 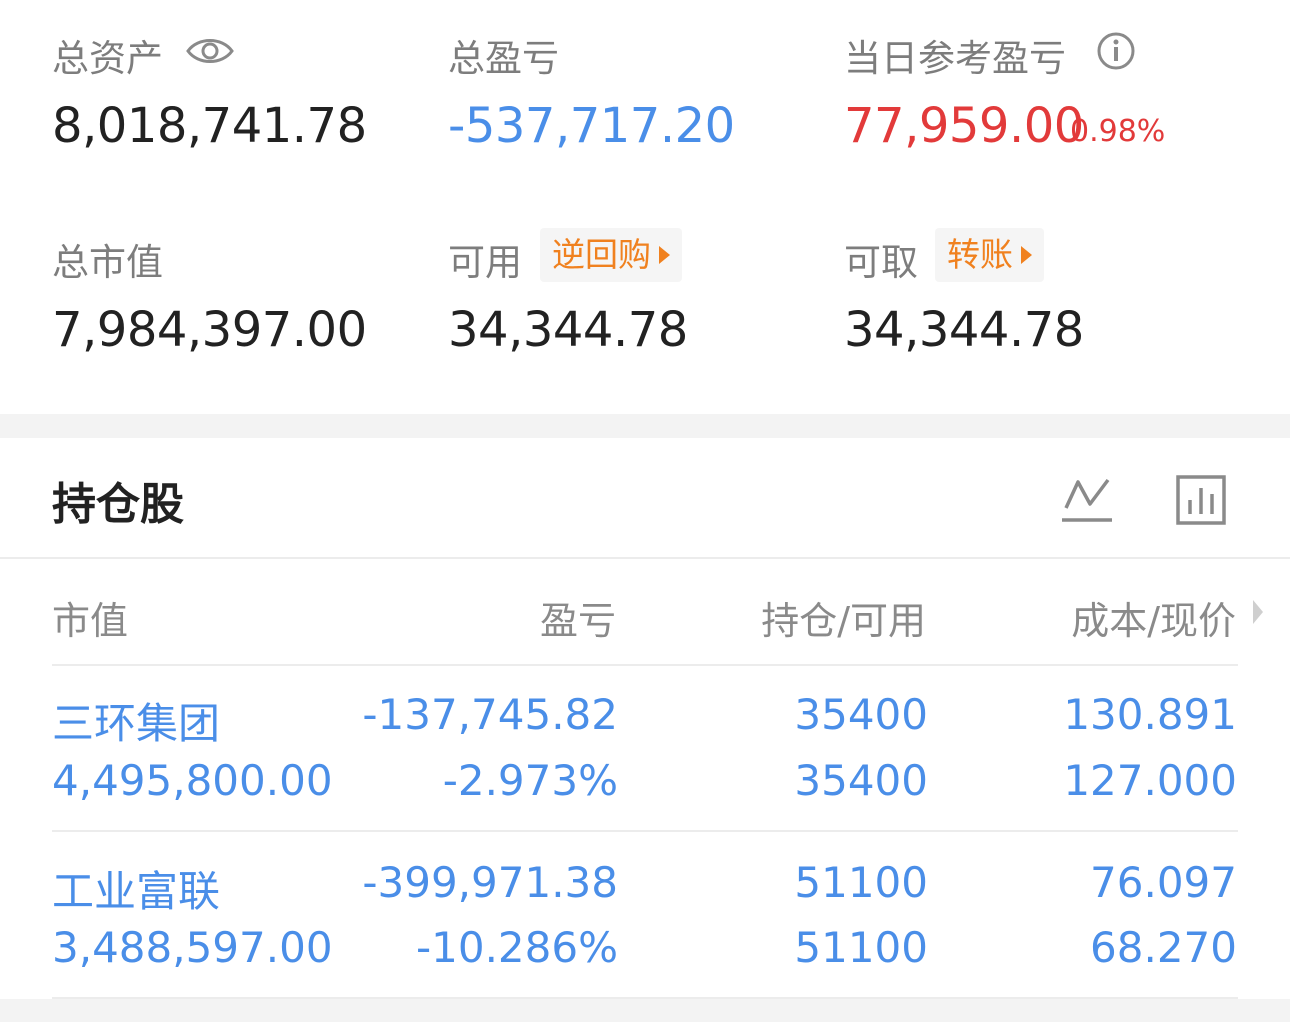 I want to click on withdrawable-value: 34,344.78, so click(x=964, y=330).